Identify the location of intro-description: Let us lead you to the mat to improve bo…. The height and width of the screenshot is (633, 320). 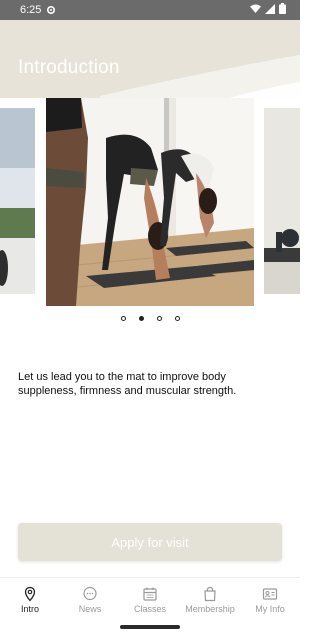
(127, 384).